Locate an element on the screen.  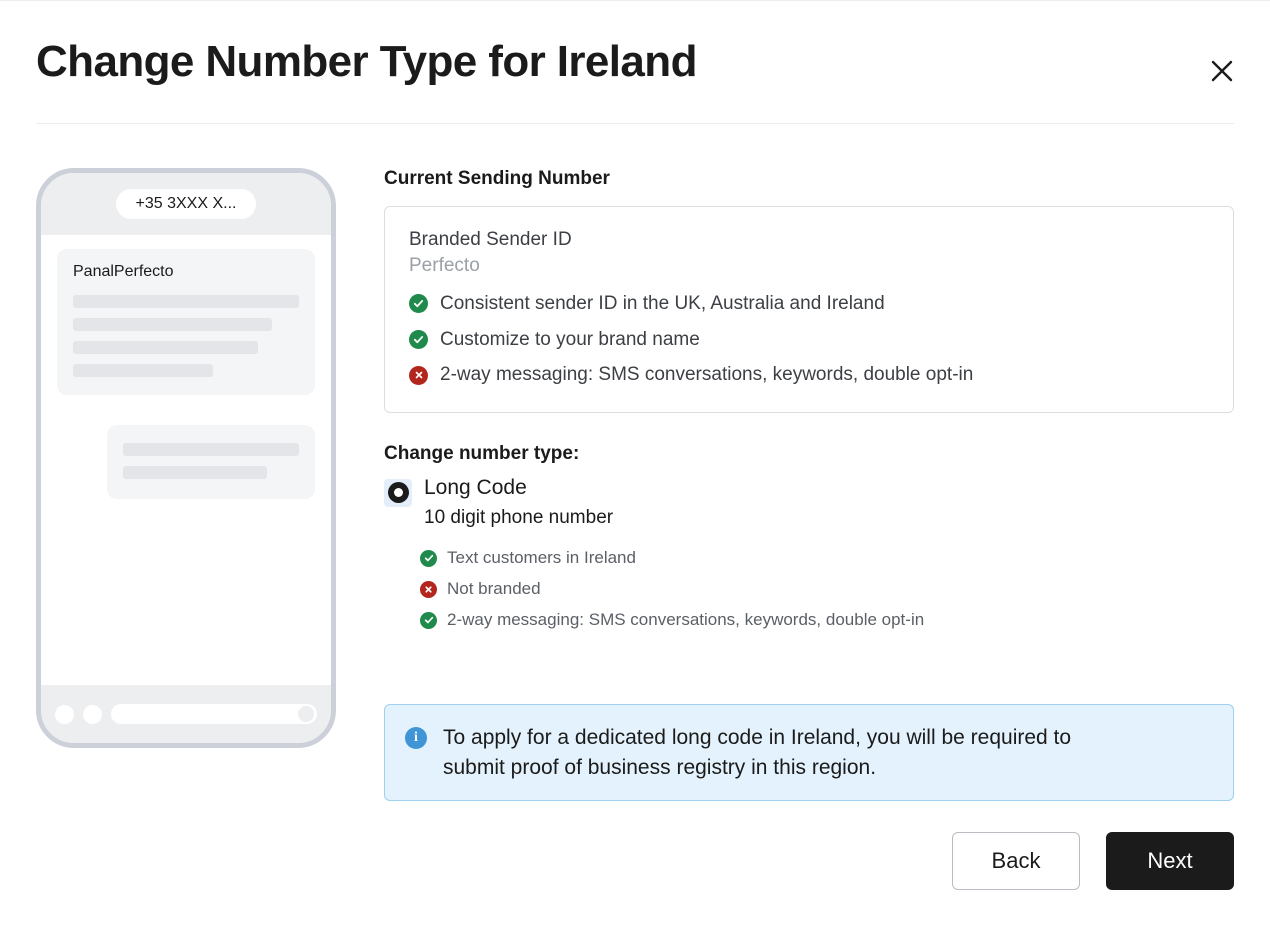
list-item: Text customers in Ireland is located at coordinates (827, 558).